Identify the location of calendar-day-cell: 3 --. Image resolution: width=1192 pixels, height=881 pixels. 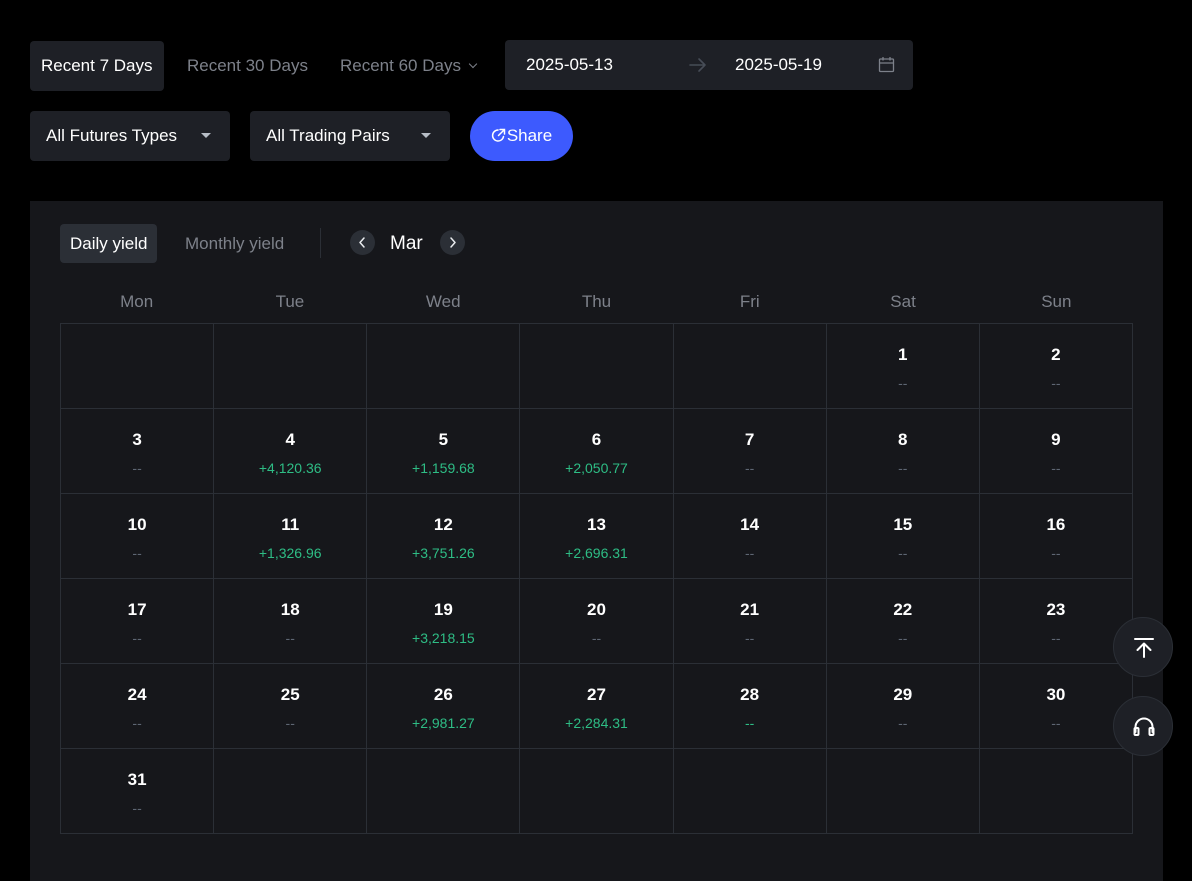
(138, 451).